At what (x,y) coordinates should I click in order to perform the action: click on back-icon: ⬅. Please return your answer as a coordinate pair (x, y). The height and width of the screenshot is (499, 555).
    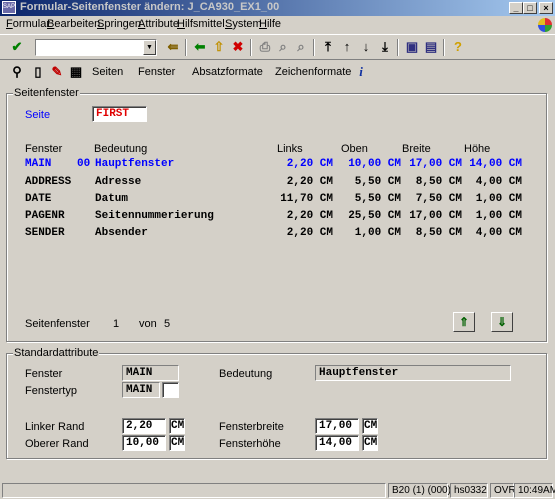
    Looking at the image, I should click on (200, 47).